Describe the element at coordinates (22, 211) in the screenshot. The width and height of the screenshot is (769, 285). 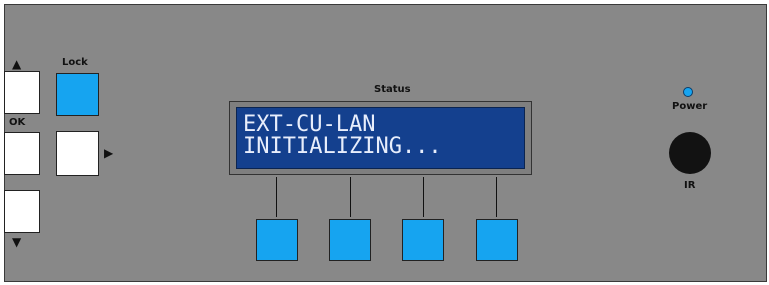
I see `down-button` at that location.